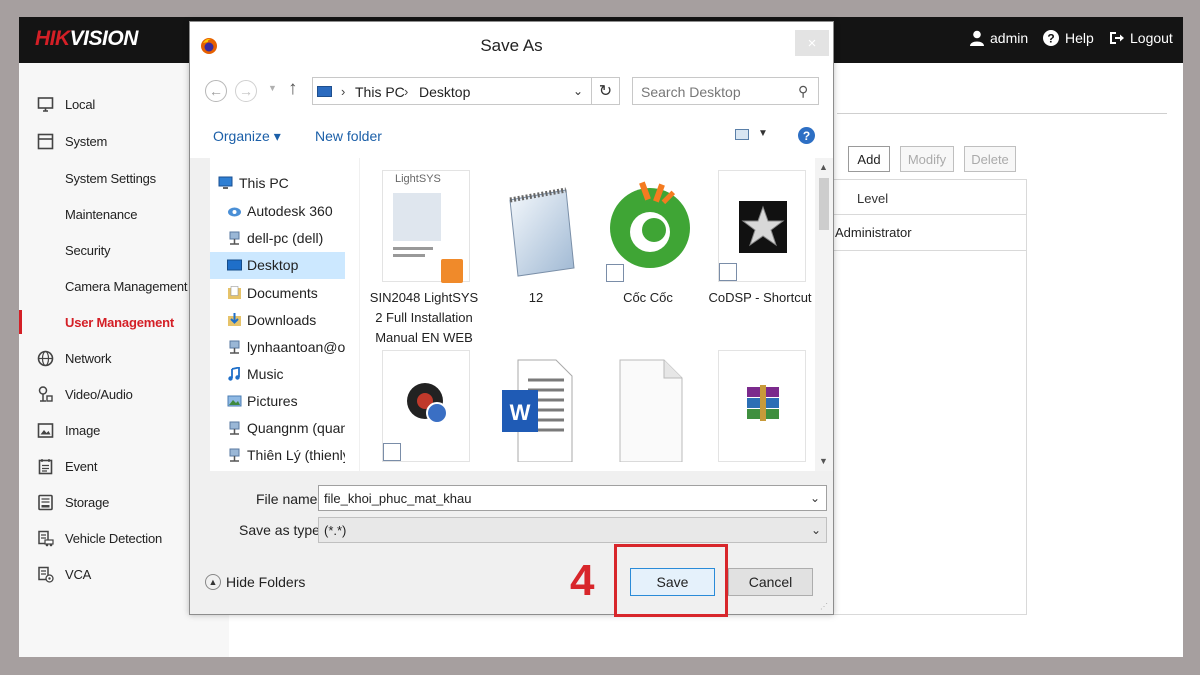  What do you see at coordinates (266, 582) in the screenshot?
I see `hide-folders-label: Hide Folders` at bounding box center [266, 582].